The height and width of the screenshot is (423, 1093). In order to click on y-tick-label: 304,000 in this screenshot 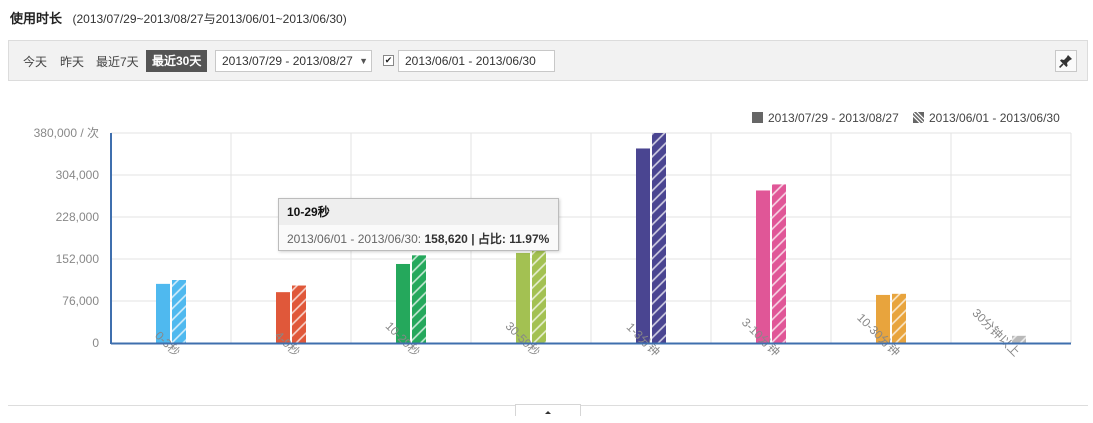, I will do `click(78, 175)`.